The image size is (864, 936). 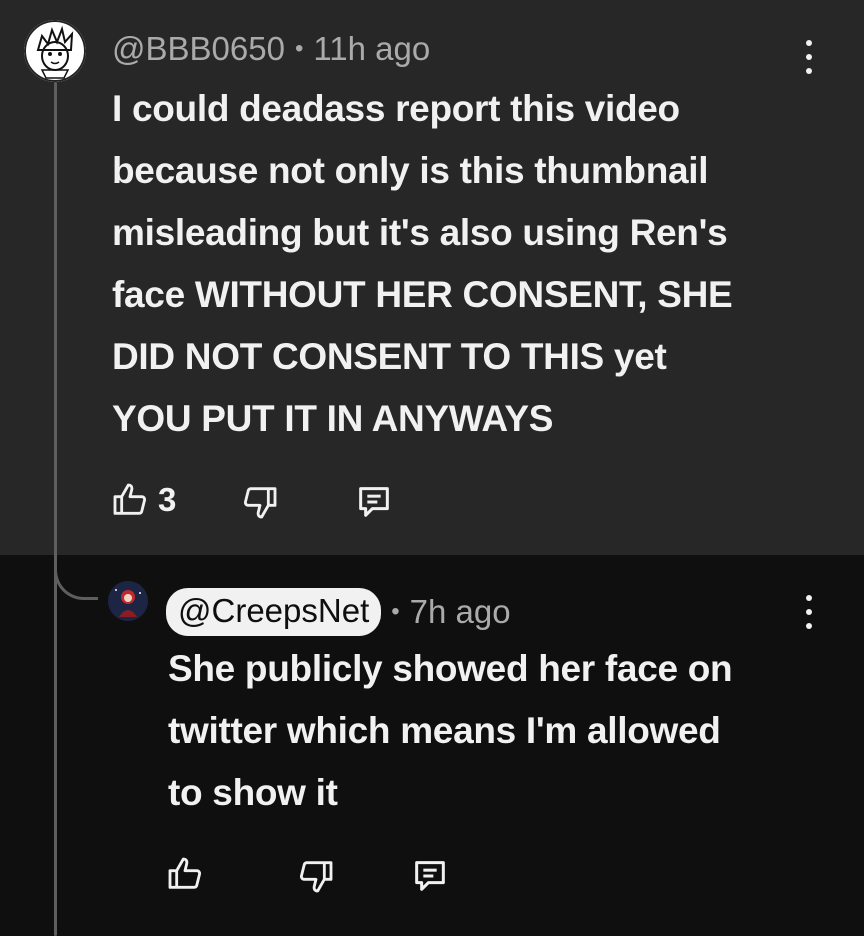 What do you see at coordinates (167, 499) in the screenshot?
I see `like-count: 3` at bounding box center [167, 499].